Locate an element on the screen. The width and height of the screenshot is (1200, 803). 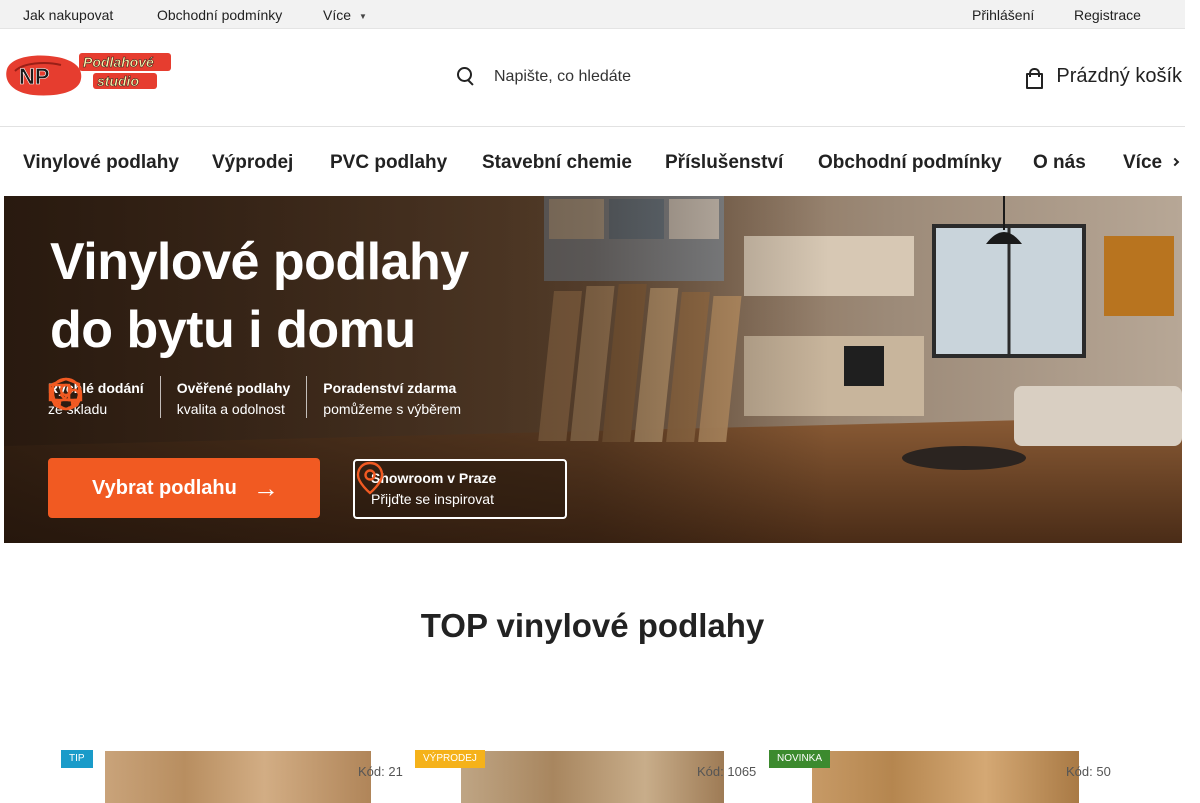
svg-text: studio is located at coordinates (118, 81).